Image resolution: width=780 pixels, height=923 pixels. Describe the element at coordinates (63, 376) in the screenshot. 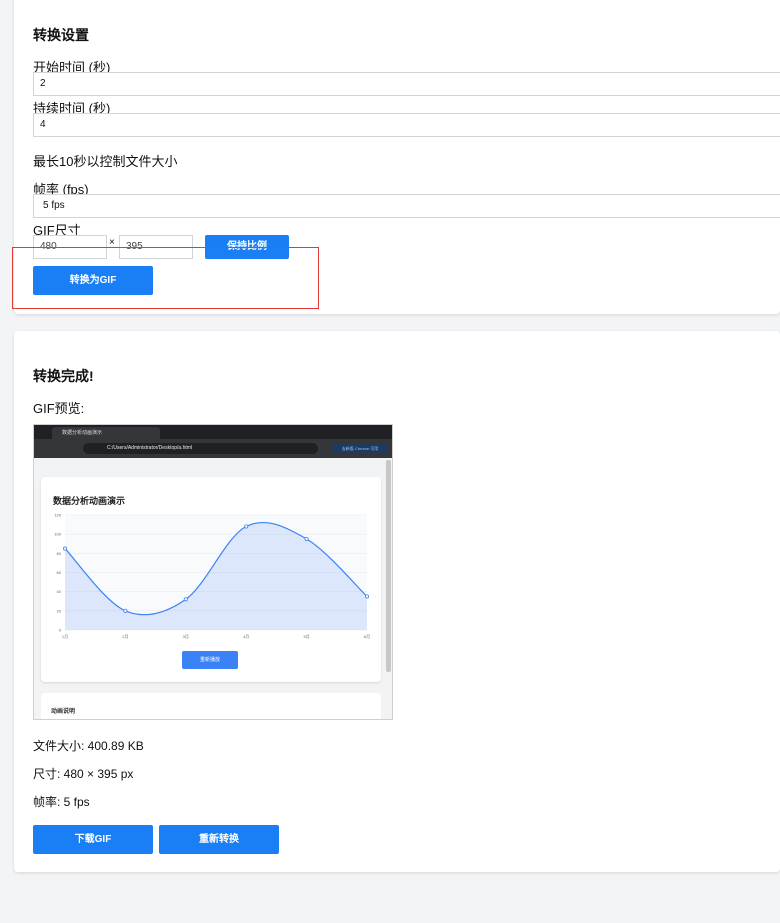

I see `result-title: 转换完成!` at that location.